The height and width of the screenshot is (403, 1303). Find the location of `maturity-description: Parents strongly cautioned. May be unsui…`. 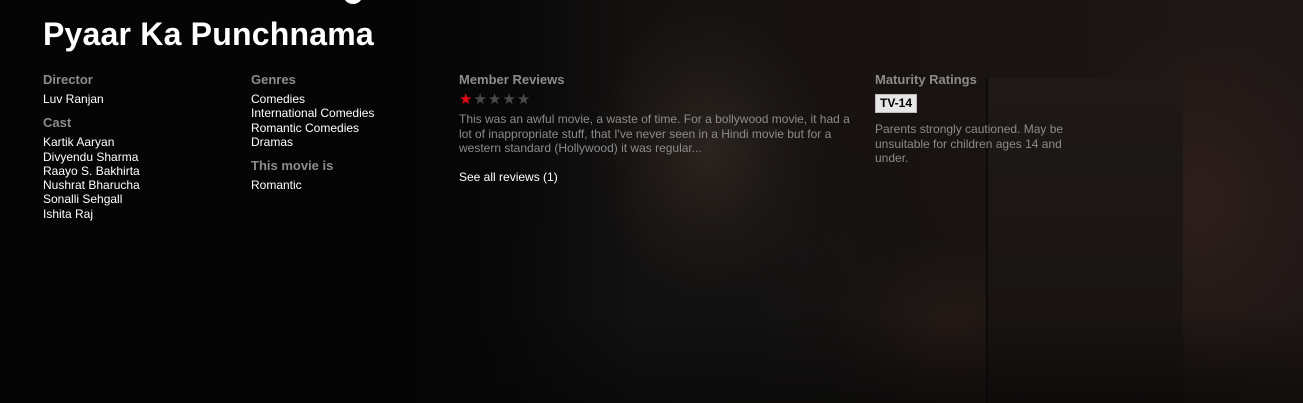

maturity-description: Parents strongly cautioned. May be unsui… is located at coordinates (969, 143).